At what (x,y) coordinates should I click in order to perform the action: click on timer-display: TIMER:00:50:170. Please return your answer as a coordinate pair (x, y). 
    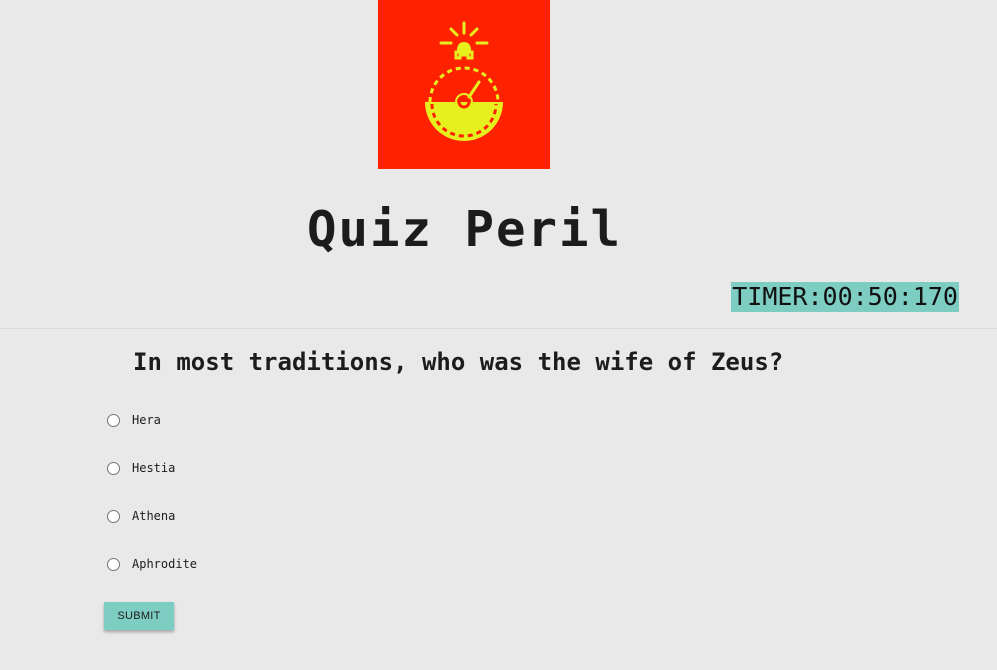
    Looking at the image, I should click on (845, 297).